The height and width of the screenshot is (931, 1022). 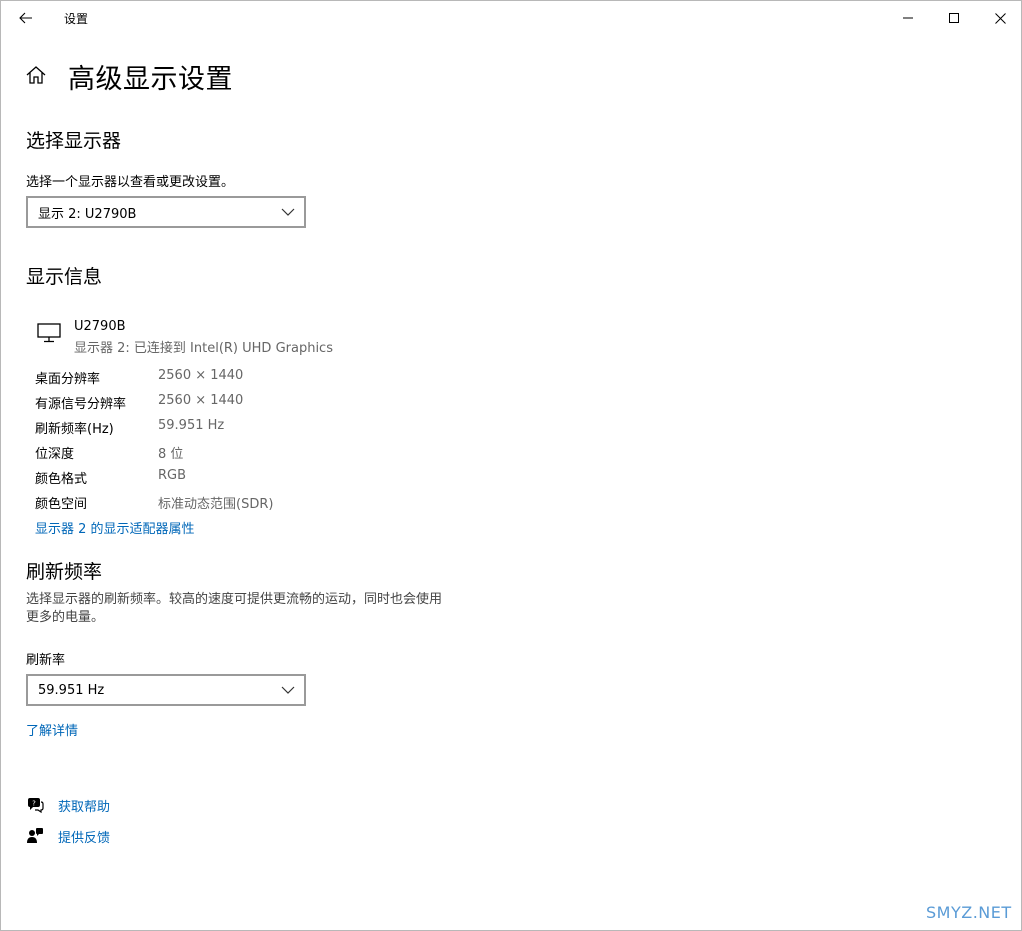 I want to click on info-row-refresh-rate: 刷新频率(Hz) 59.951 Hz, so click(x=245, y=428).